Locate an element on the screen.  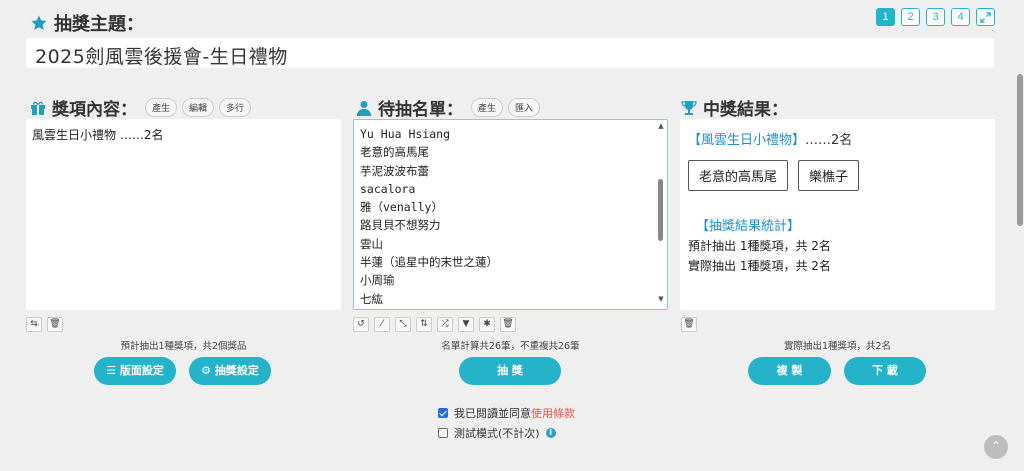
topic-input: 2025劍風雲後援會-生日禮物 is located at coordinates (510, 53).